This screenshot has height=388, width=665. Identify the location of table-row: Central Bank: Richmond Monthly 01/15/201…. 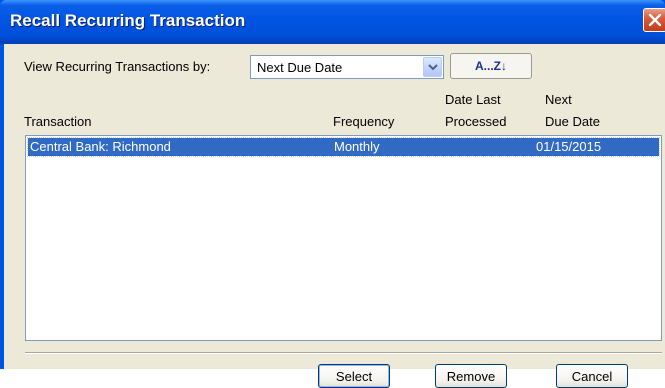
(343, 147).